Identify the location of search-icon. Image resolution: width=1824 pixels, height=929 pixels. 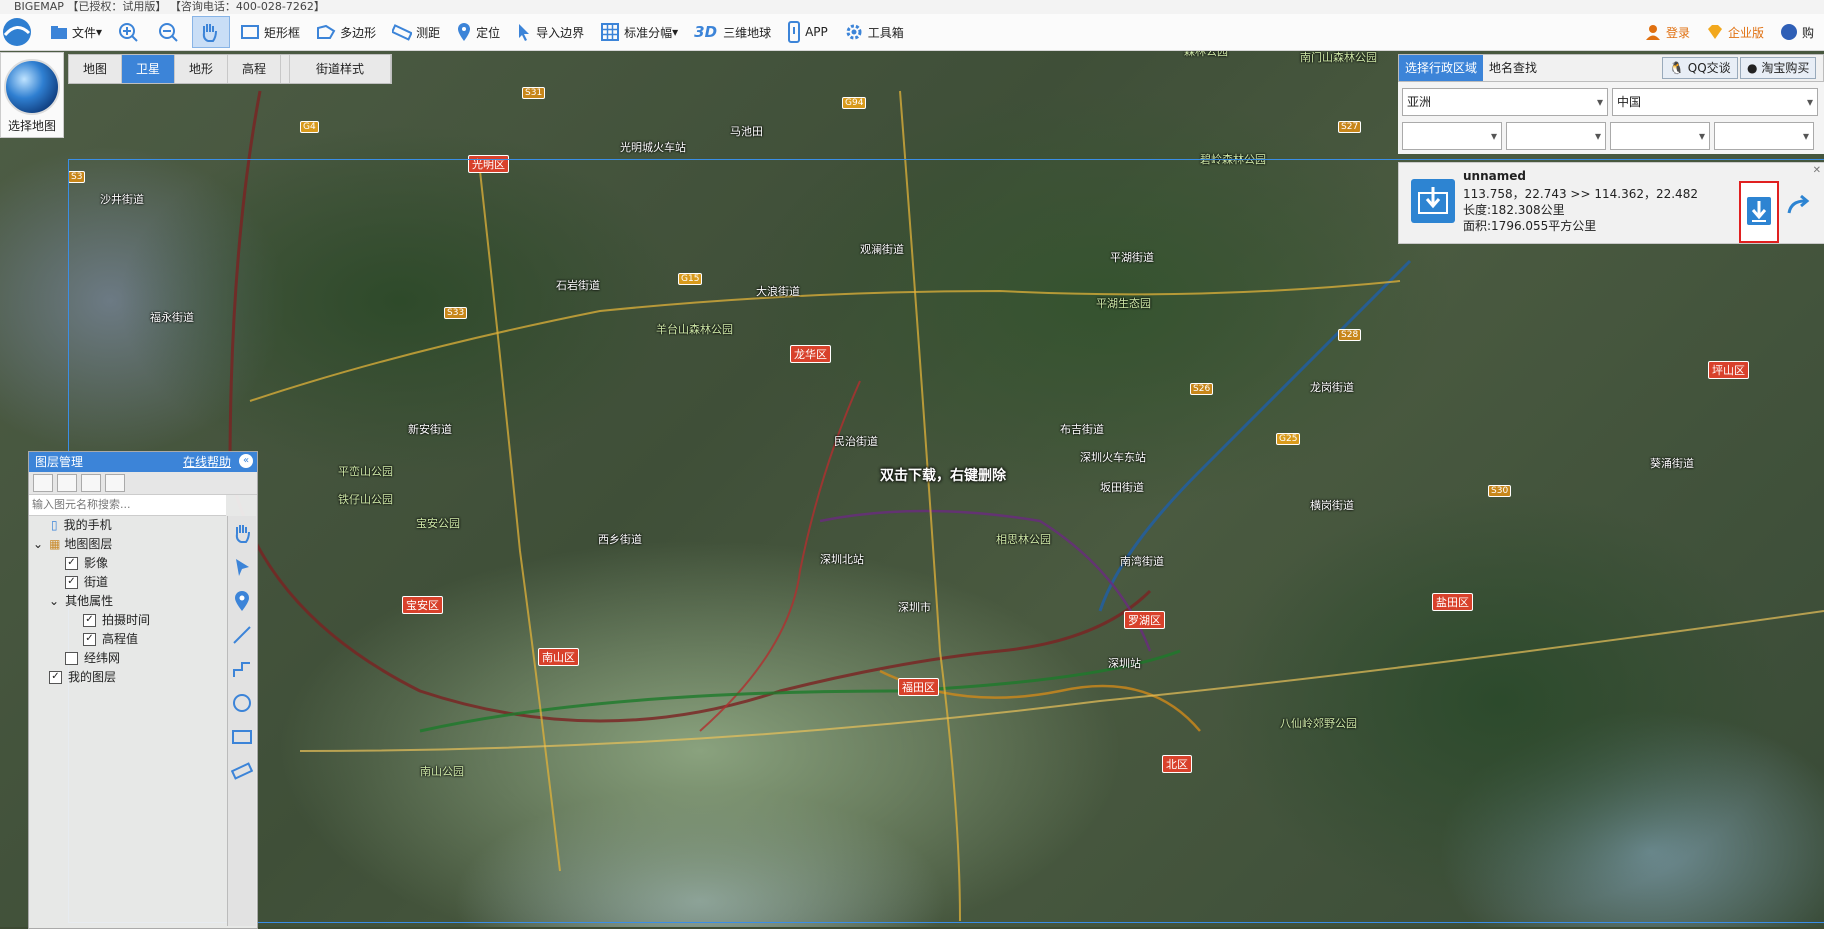
(115, 483).